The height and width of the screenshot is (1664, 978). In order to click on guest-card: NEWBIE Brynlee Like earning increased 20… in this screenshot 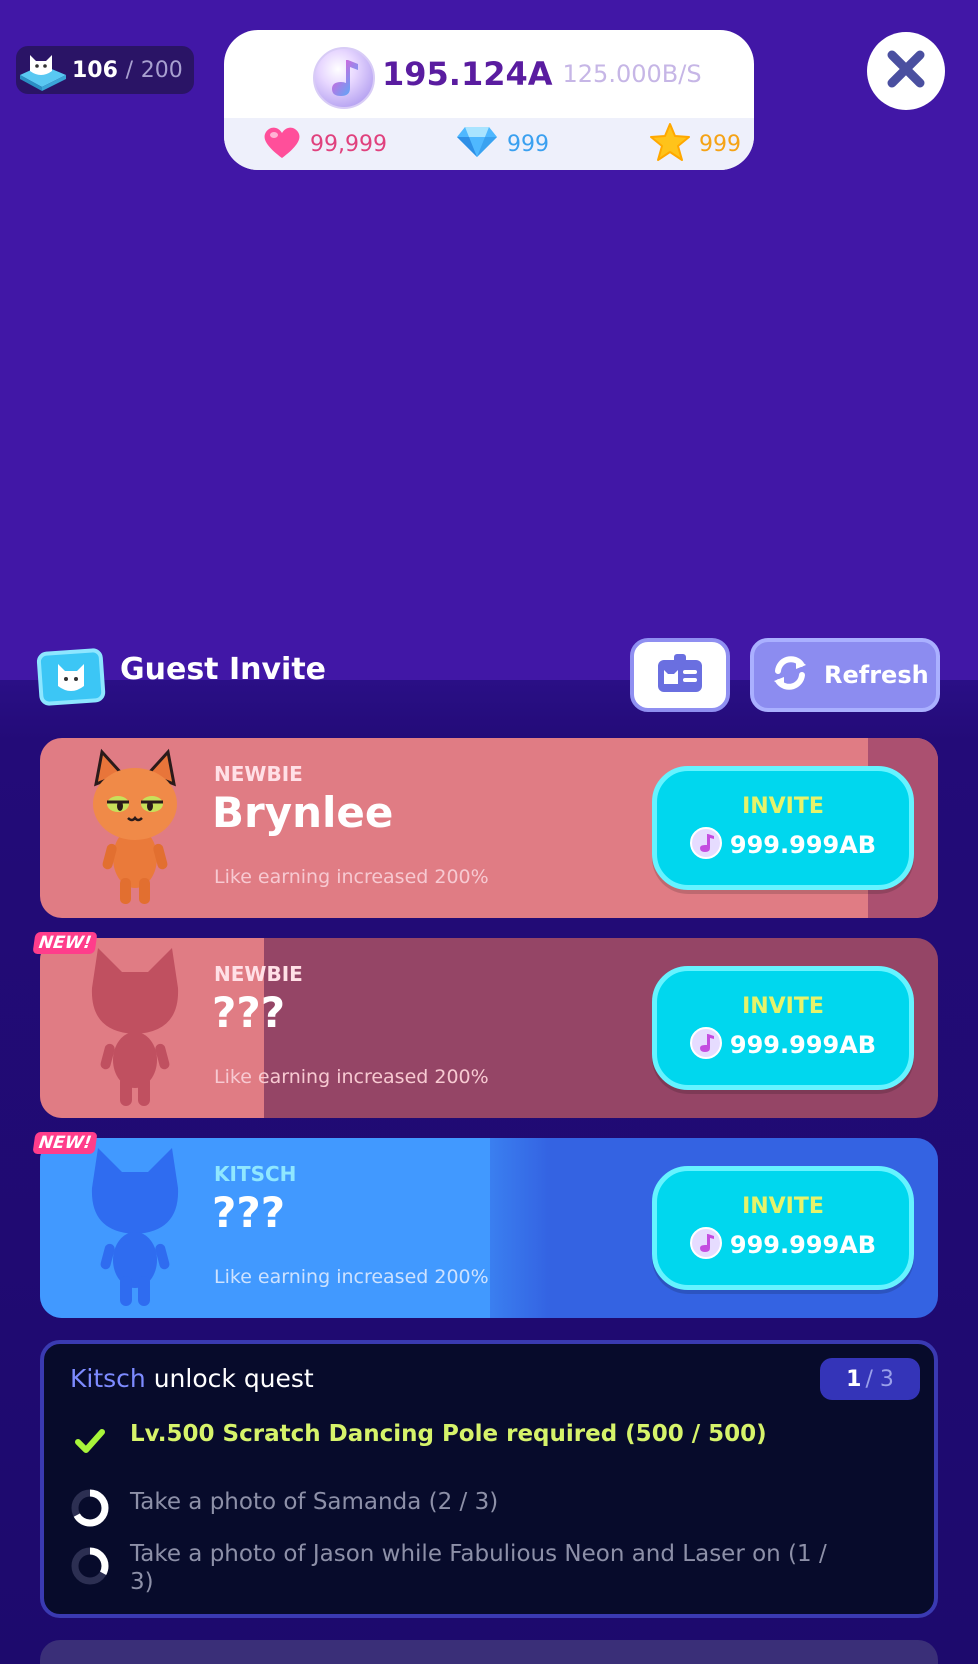, I will do `click(489, 828)`.